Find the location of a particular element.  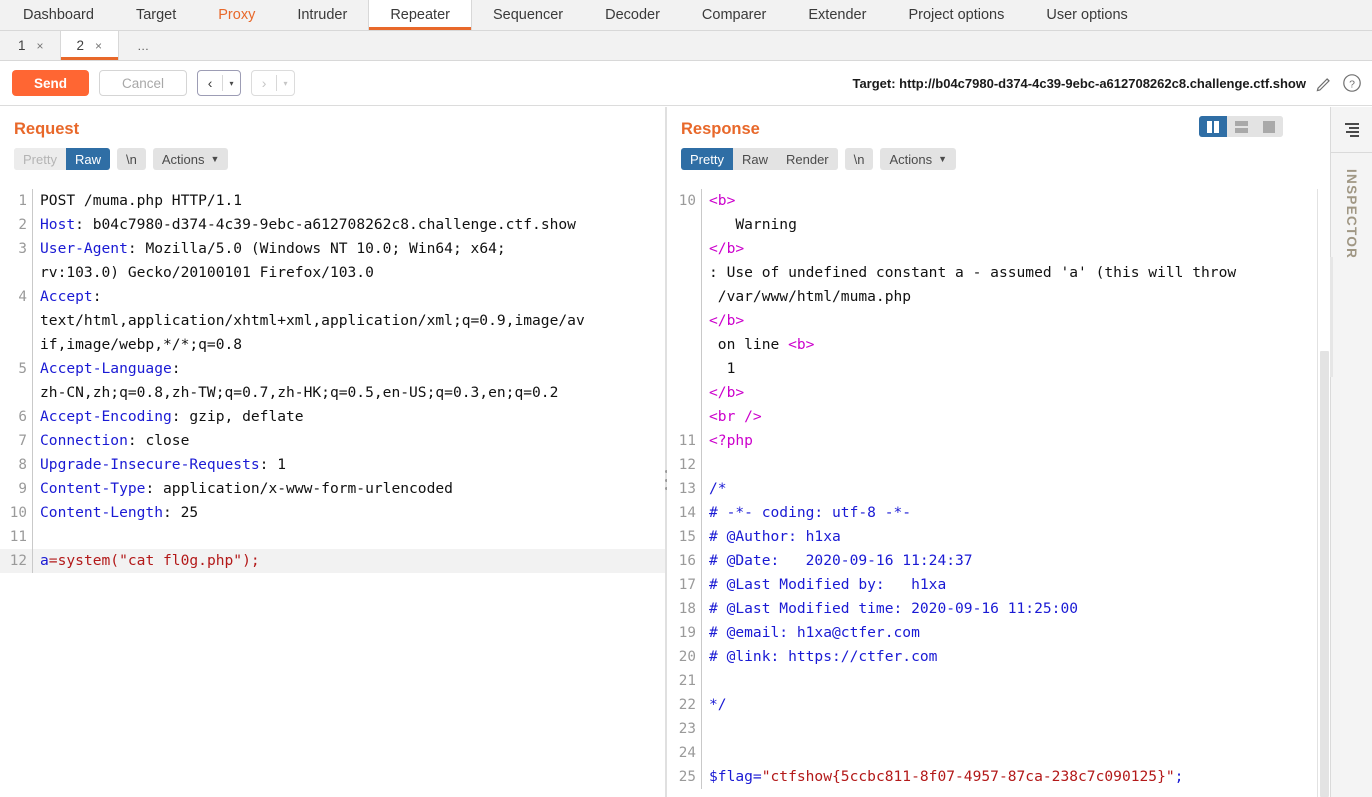

inspector-edge-scrollbar is located at coordinates (1331, 317).